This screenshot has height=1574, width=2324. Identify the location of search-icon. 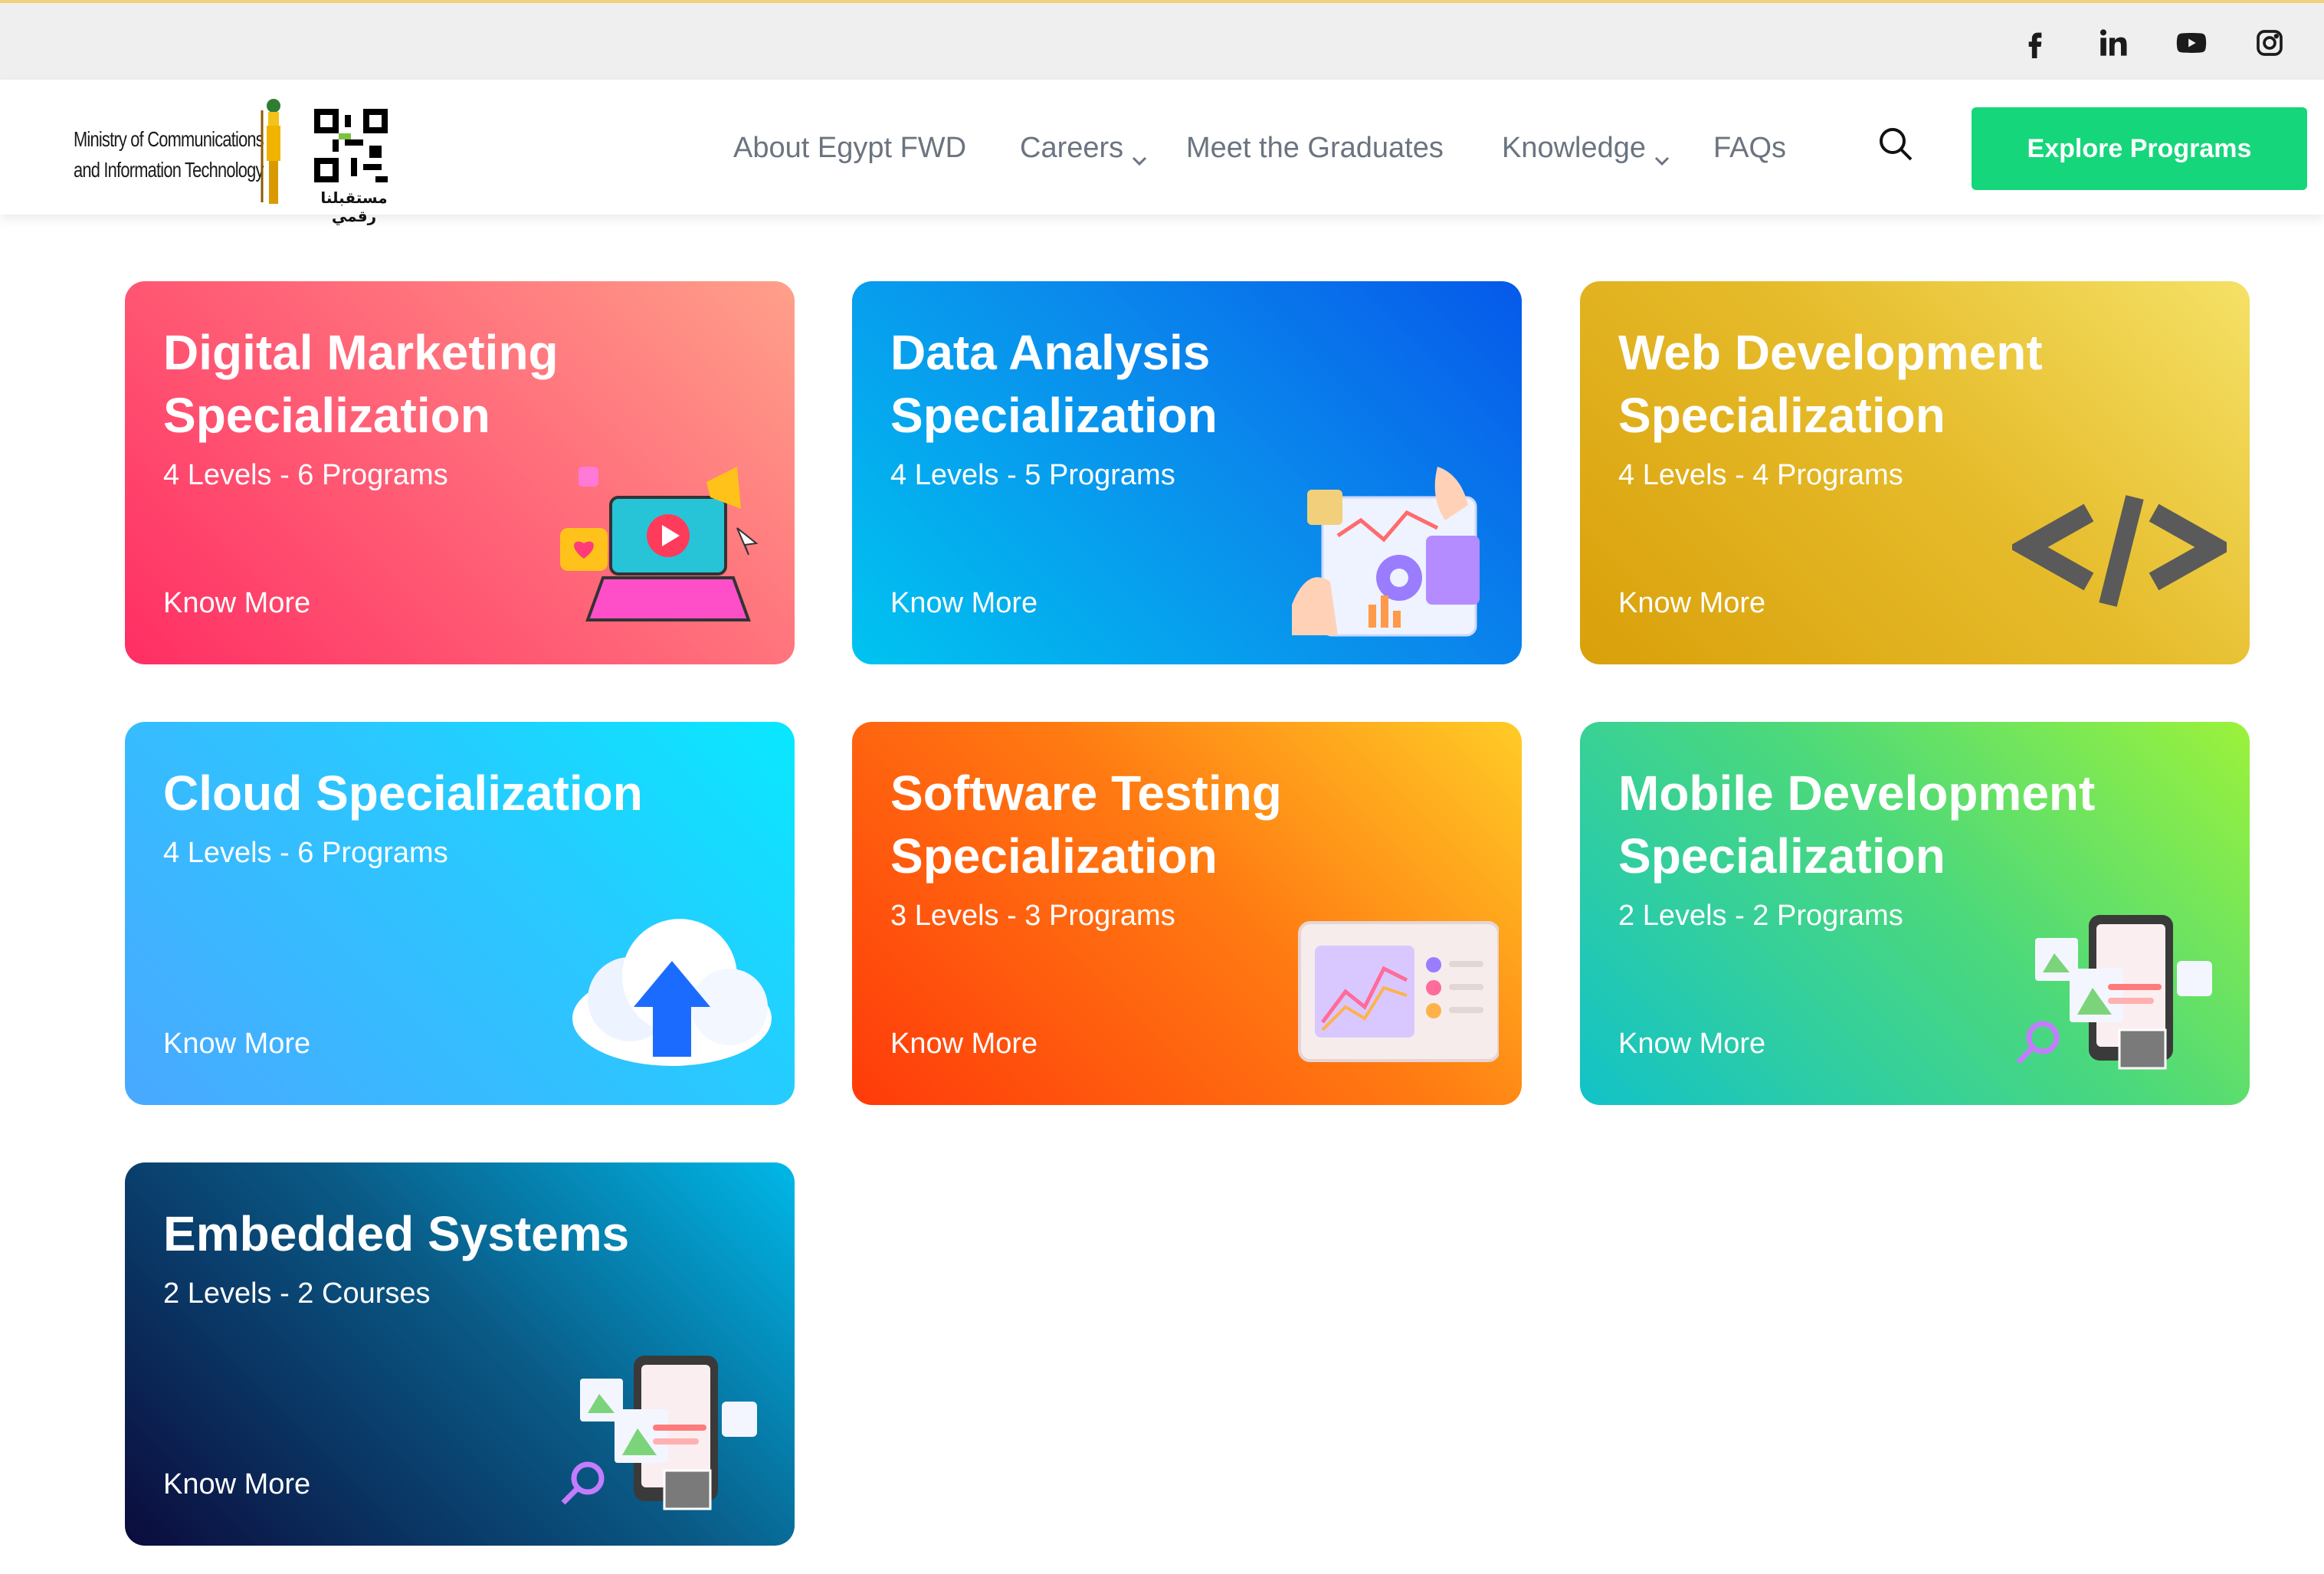
(1896, 144).